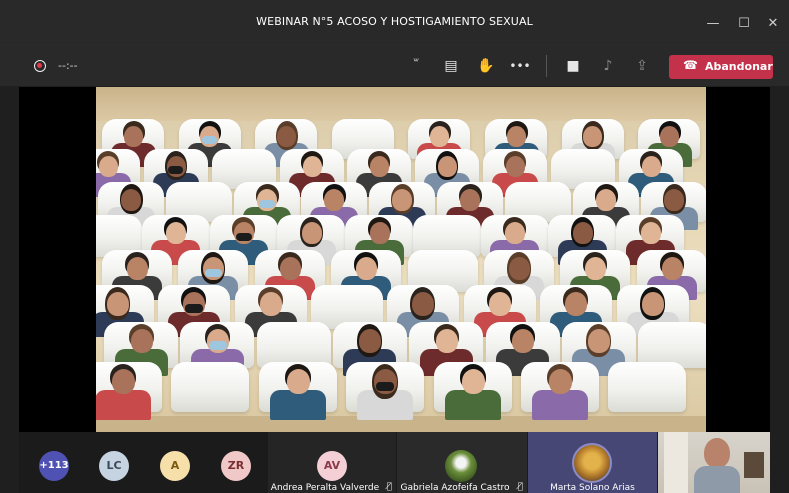 Image resolution: width=789 pixels, height=493 pixels. I want to click on participant-tile-speaking: Marta Solano Arias, so click(592, 462).